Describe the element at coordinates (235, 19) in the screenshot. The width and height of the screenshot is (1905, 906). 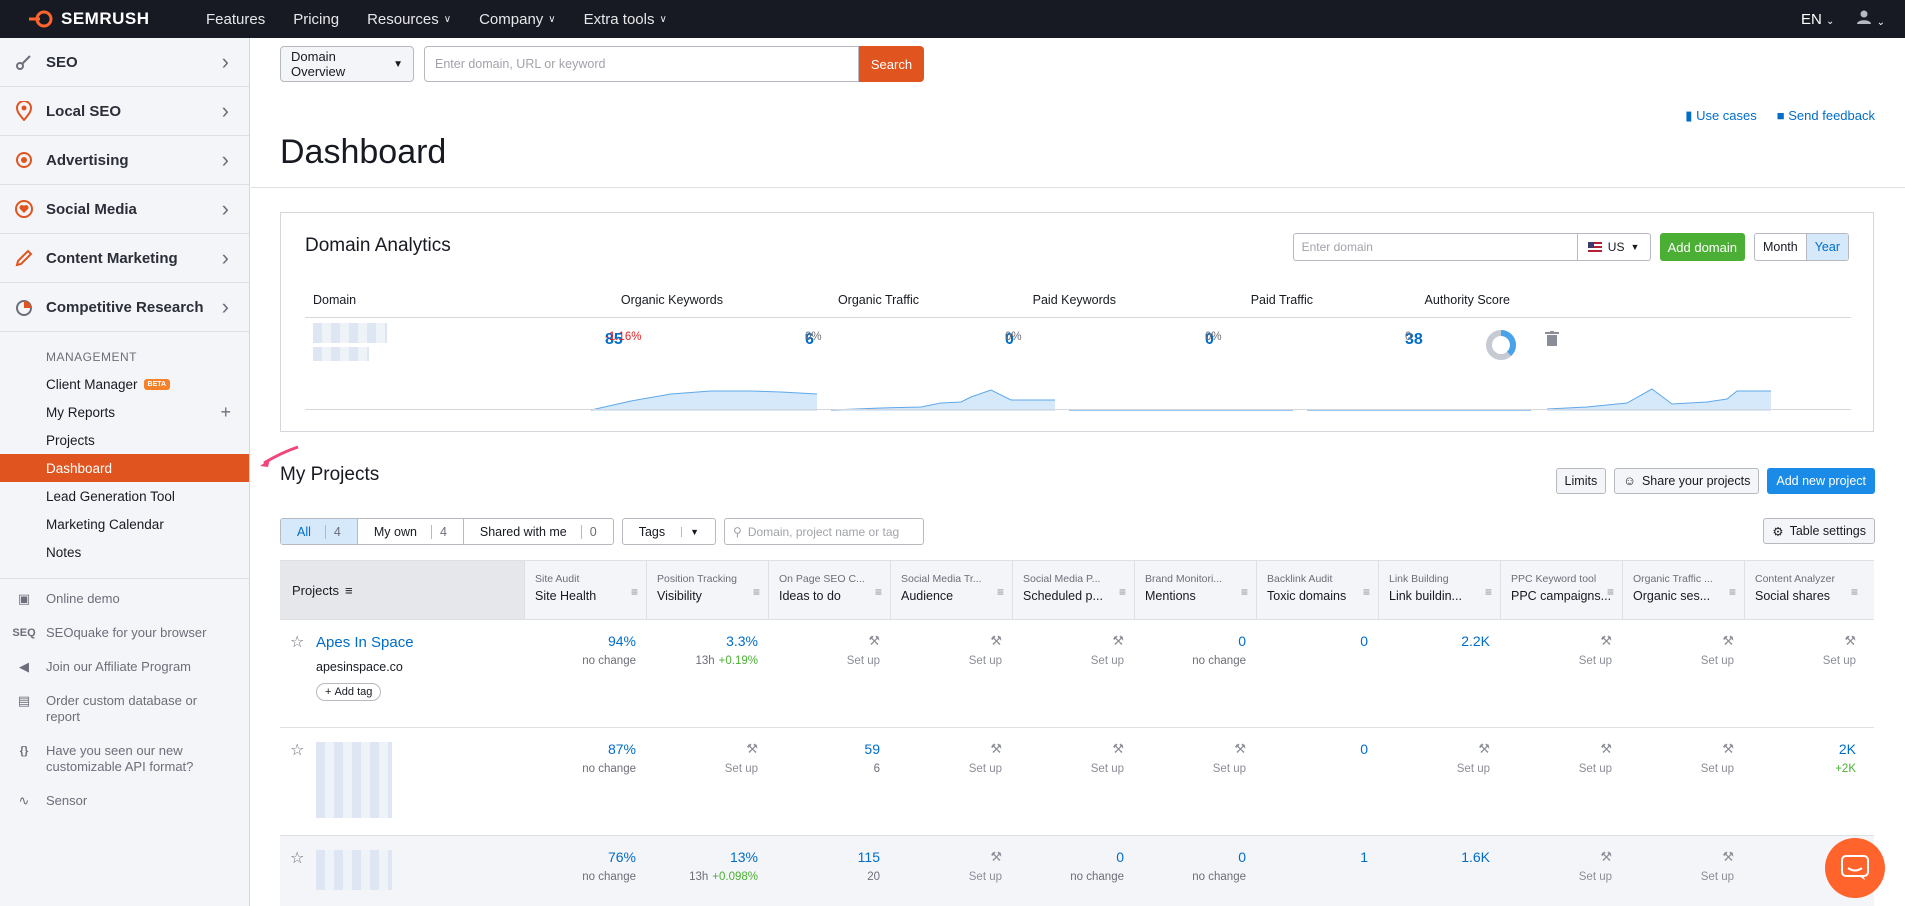
I see `nav-features: Features` at that location.